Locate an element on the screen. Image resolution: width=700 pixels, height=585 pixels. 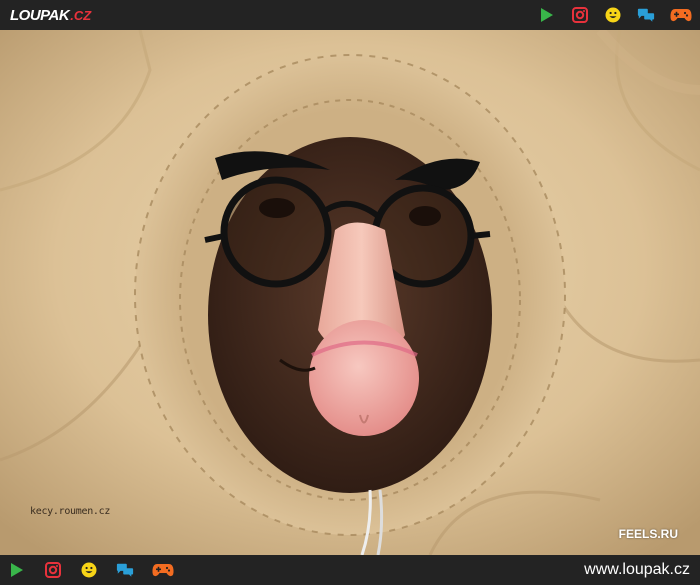
site-url-link: www.loupak.cz is located at coordinates (637, 570).